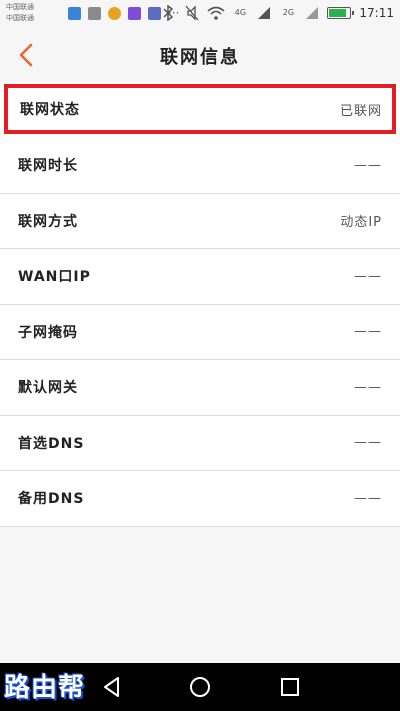 The image size is (400, 711). Describe the element at coordinates (200, 109) in the screenshot. I see `row-connection-status: 联网状态 已联网` at that location.